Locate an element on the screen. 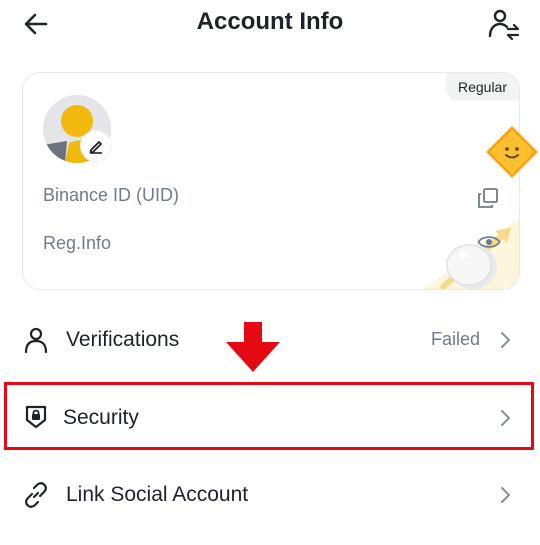 Image resolution: width=540 pixels, height=545 pixels. link-social-account-label: Link Social Account is located at coordinates (157, 494).